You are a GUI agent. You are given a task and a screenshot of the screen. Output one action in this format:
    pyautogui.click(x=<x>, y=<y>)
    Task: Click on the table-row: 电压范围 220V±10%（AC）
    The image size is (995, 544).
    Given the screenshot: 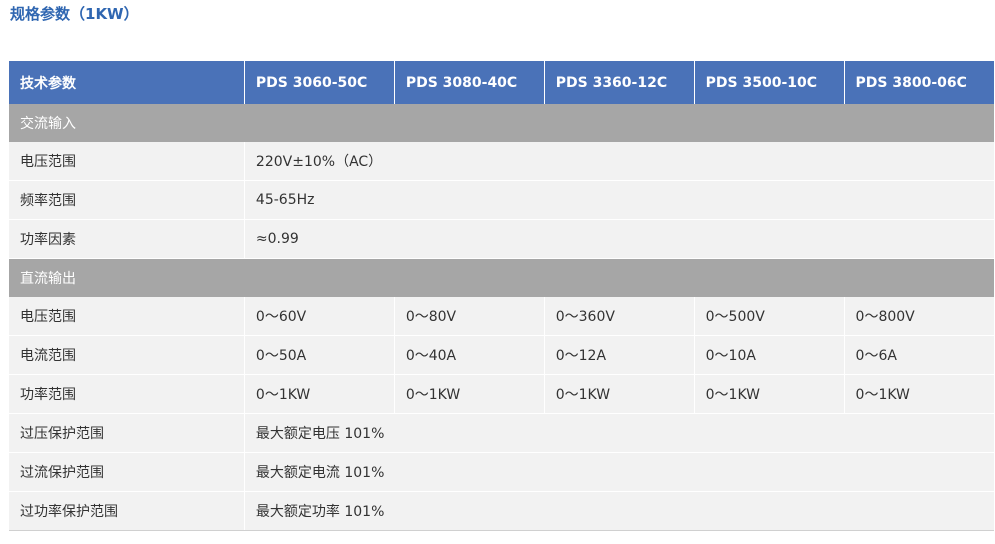 What is the action you would take?
    pyautogui.click(x=501, y=161)
    